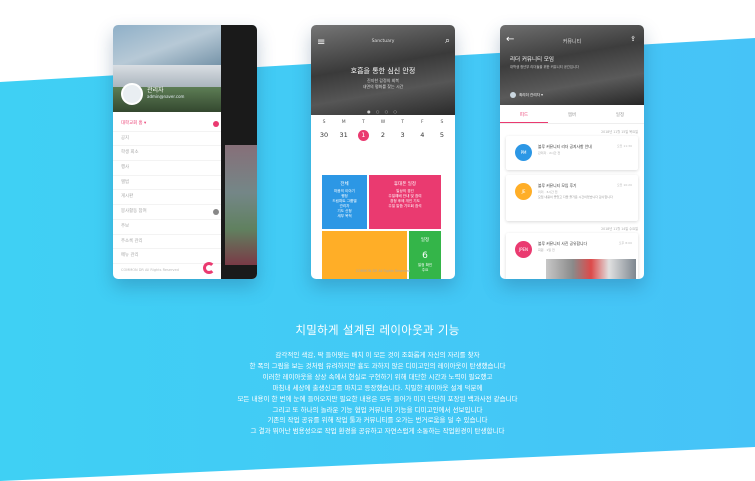  I want to click on tab-schedule: 일정, so click(620, 115).